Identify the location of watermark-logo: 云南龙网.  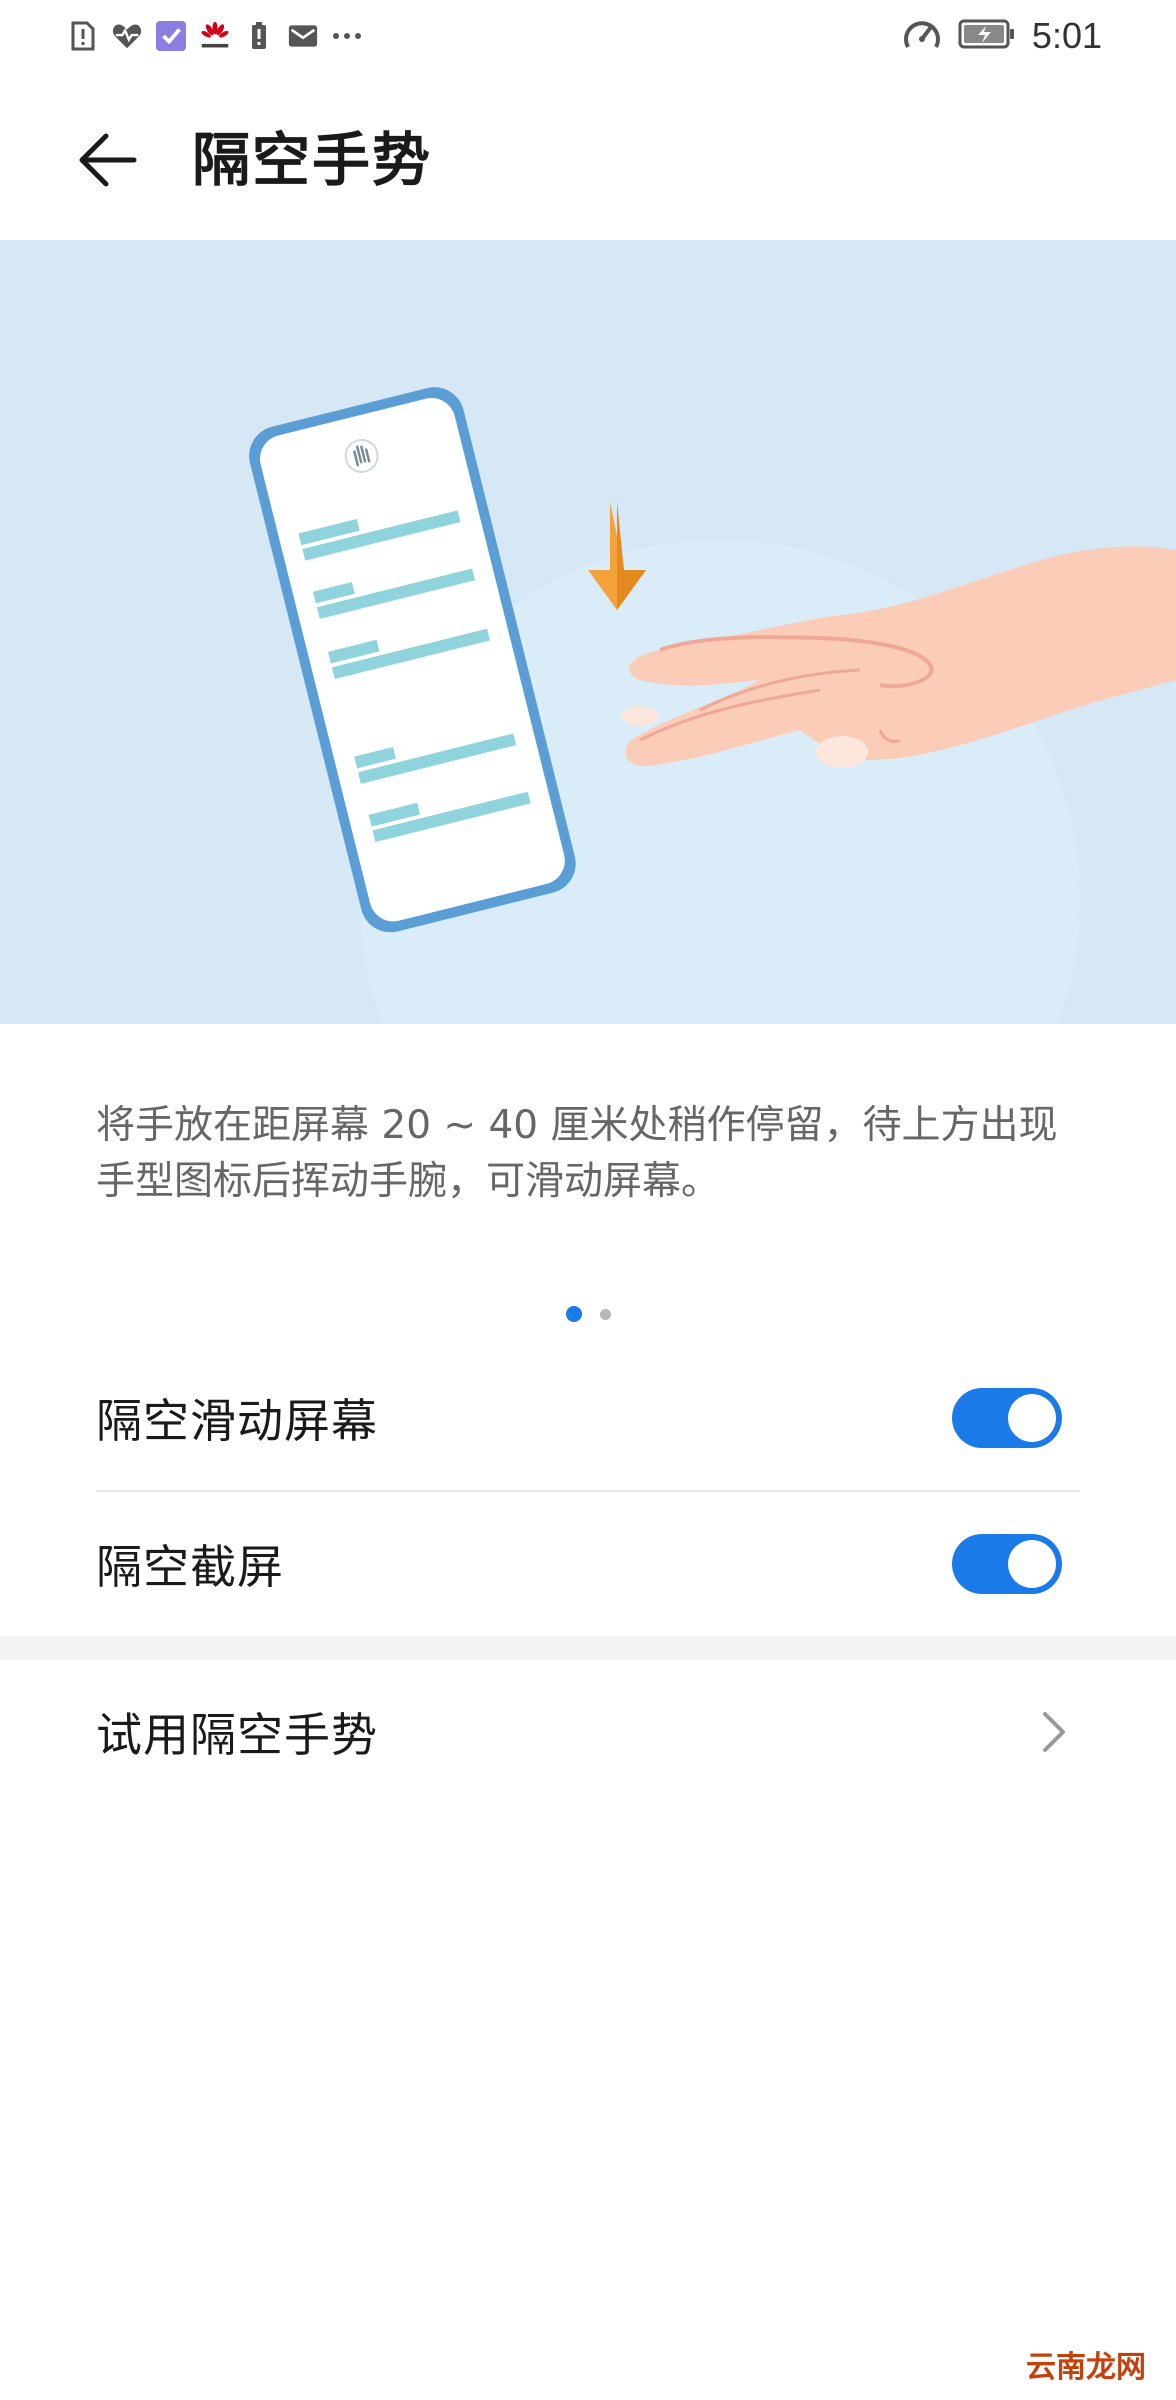
(1086, 2367).